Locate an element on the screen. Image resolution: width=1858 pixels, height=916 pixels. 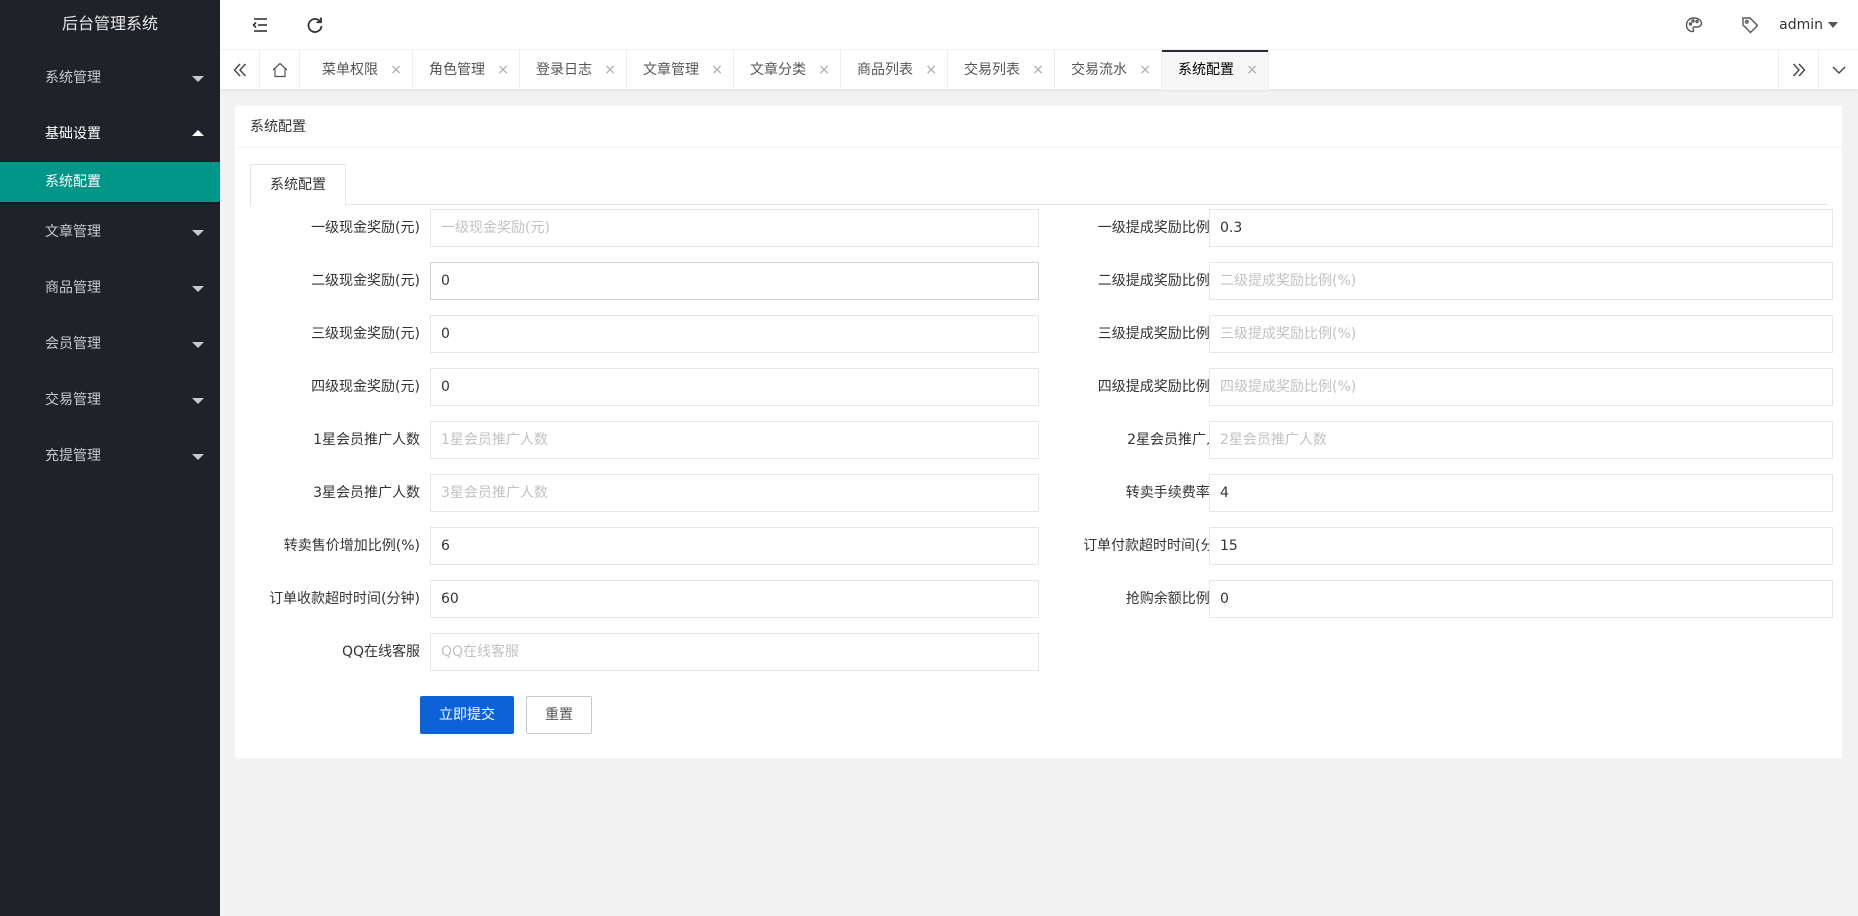
level4-commission-ratio-input is located at coordinates (1521, 387).